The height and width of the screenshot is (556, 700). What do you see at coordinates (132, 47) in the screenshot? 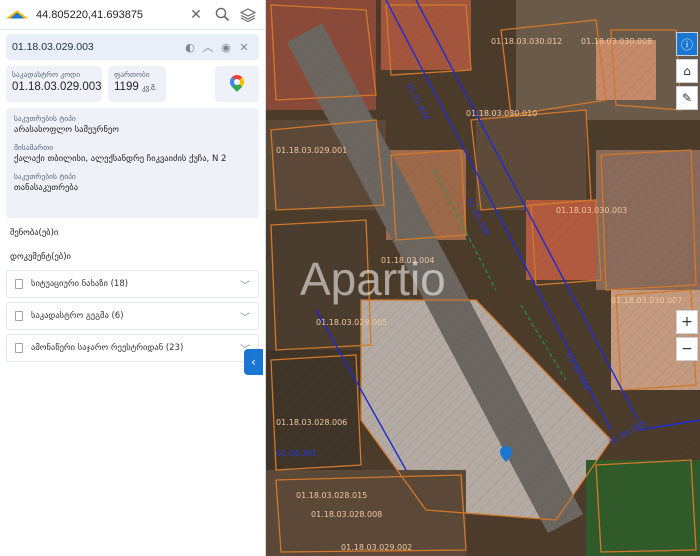
I see `parcel-header: 01.18.03.029.003 ◐ ︿ ◉ ✕` at bounding box center [132, 47].